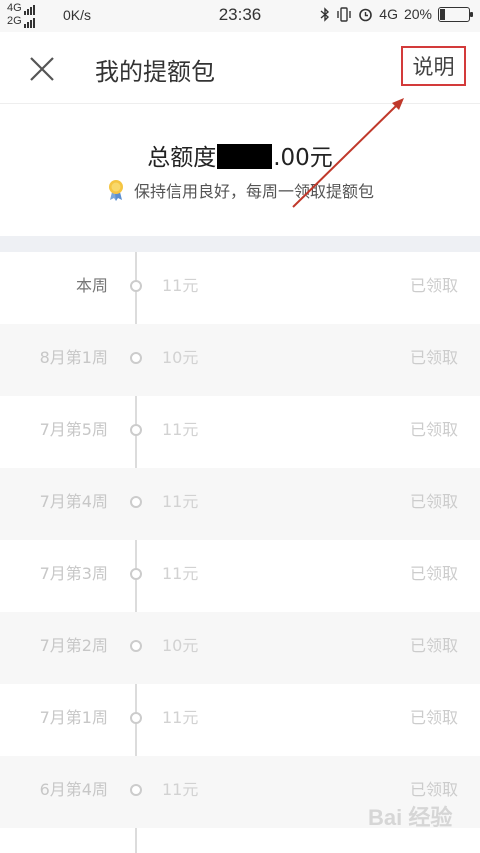 The height and width of the screenshot is (853, 480). Describe the element at coordinates (240, 720) in the screenshot. I see `list-item: 7月第1周 11元 已领取` at that location.